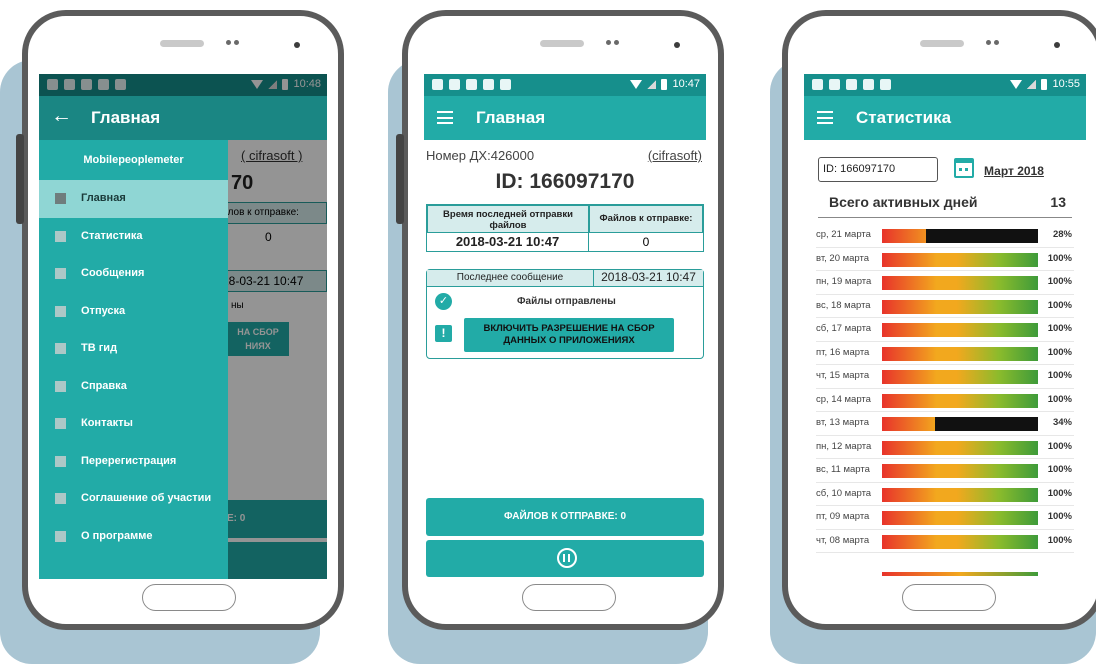  What do you see at coordinates (945, 306) in the screenshot?
I see `stat-row: вс, 18 марта 100%` at bounding box center [945, 306].